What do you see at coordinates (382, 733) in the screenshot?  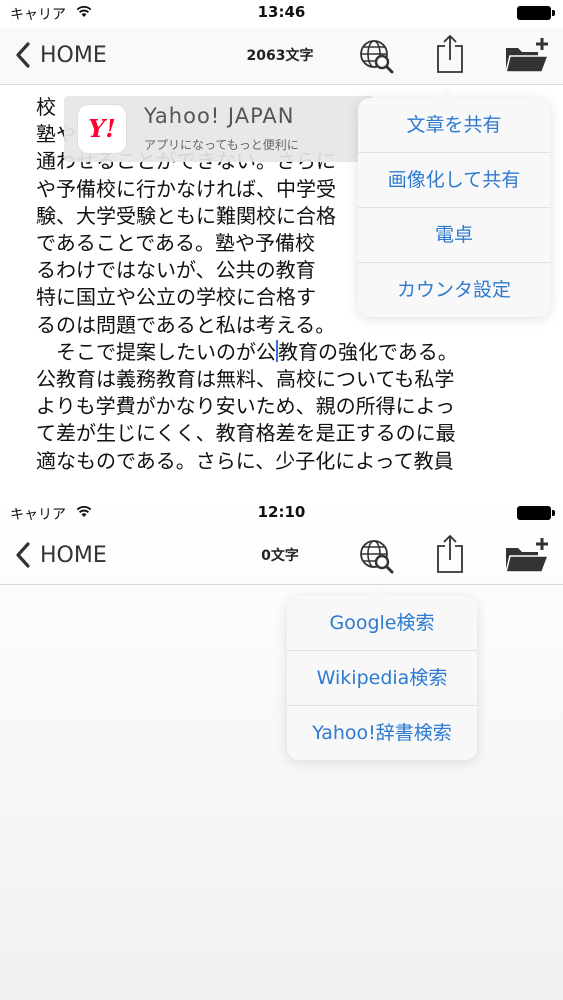 I see `menu-item-yahoo-dictionary-search: Yahoo!辞書検索` at bounding box center [382, 733].